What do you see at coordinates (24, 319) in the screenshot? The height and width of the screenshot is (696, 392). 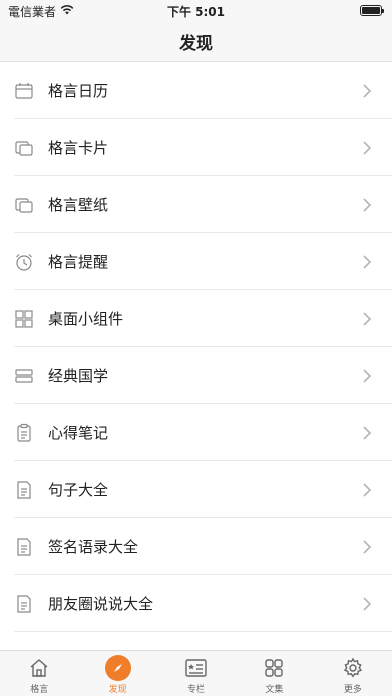 I see `widgets-icon` at bounding box center [24, 319].